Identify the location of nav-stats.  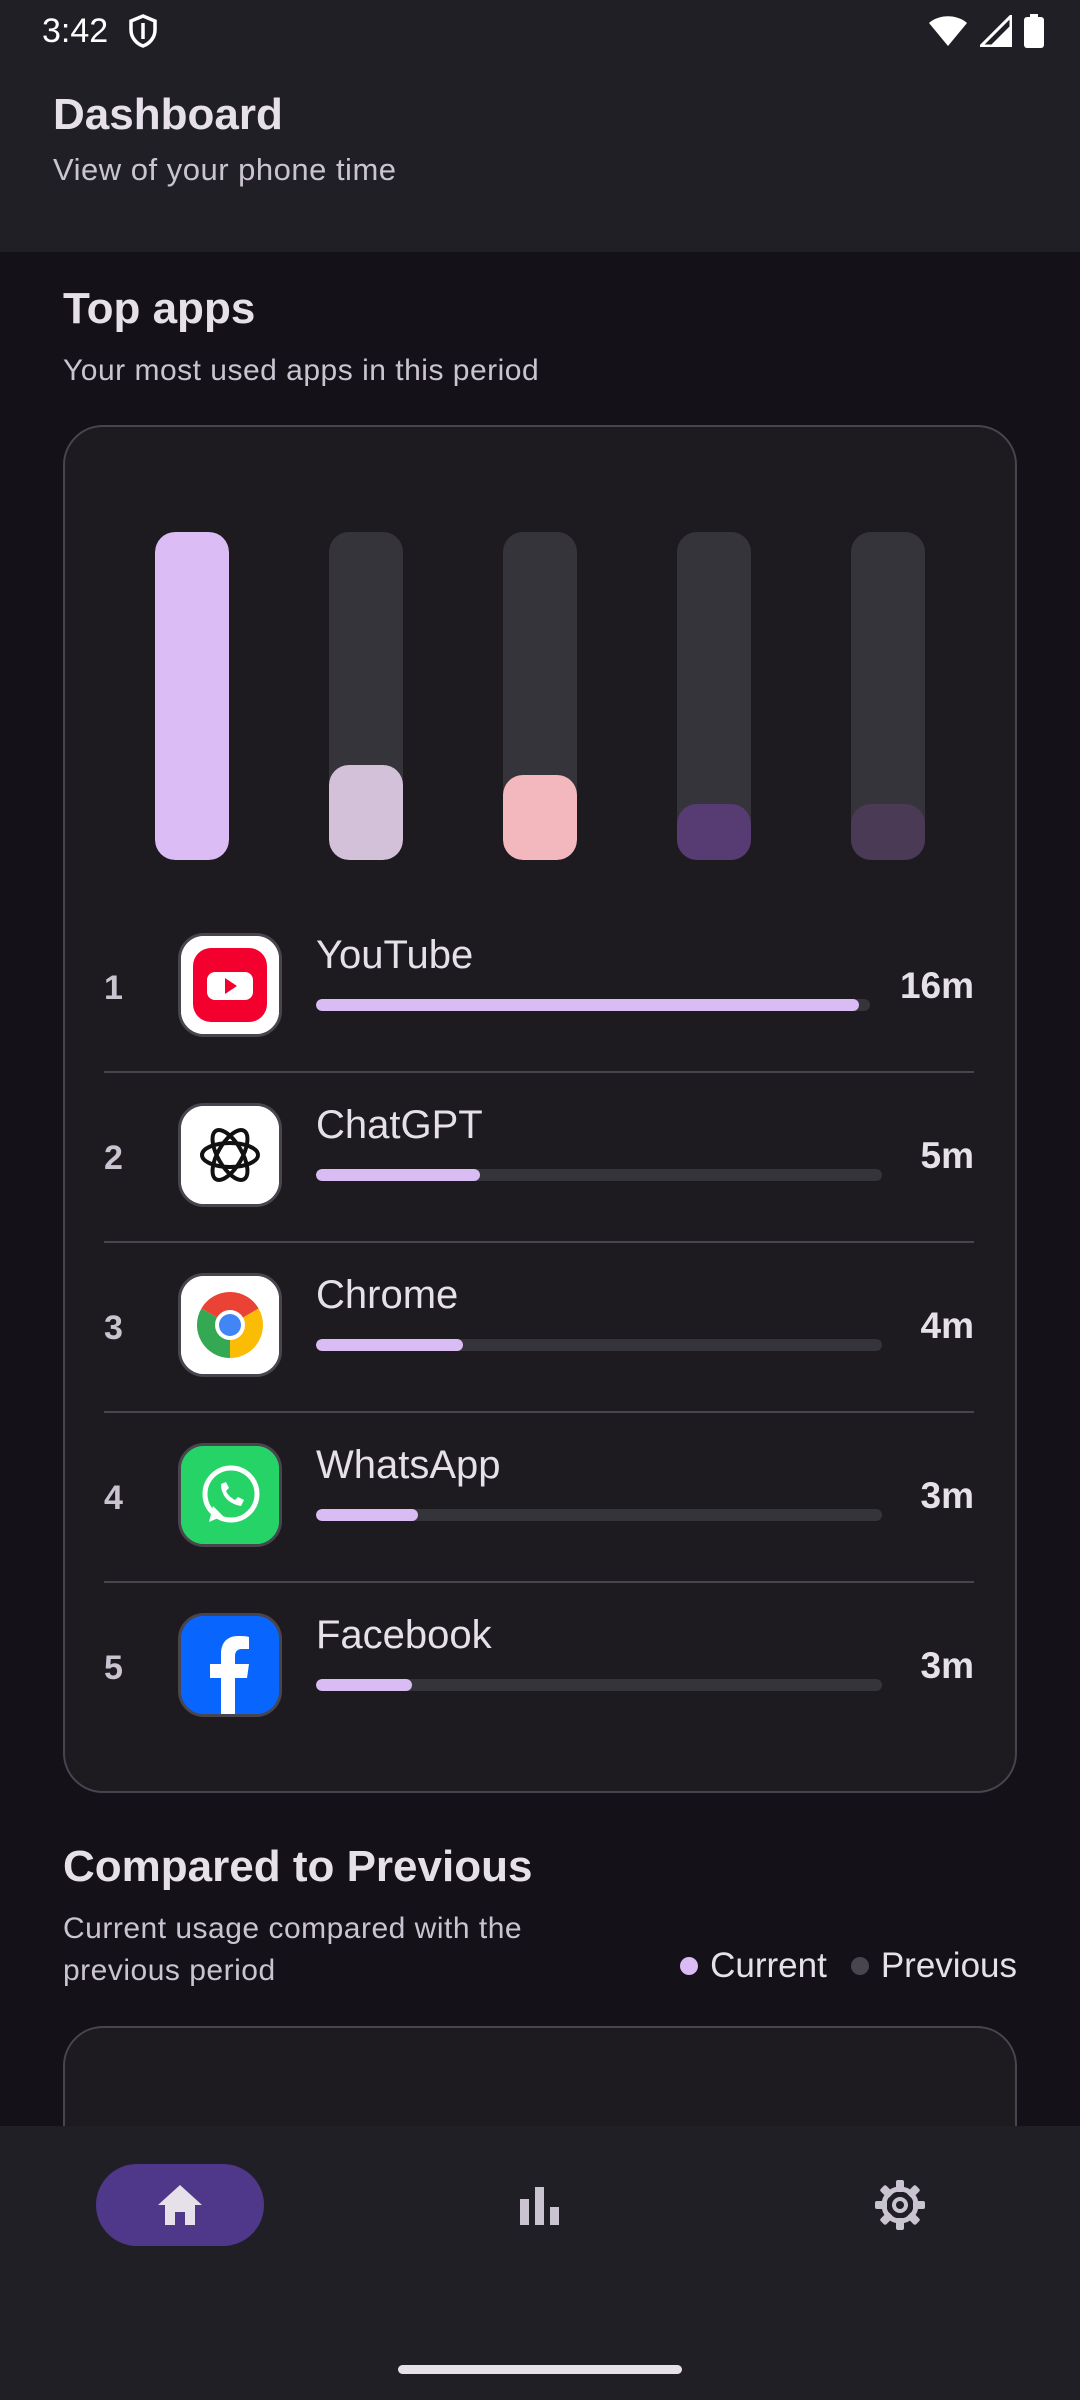
(540, 2205).